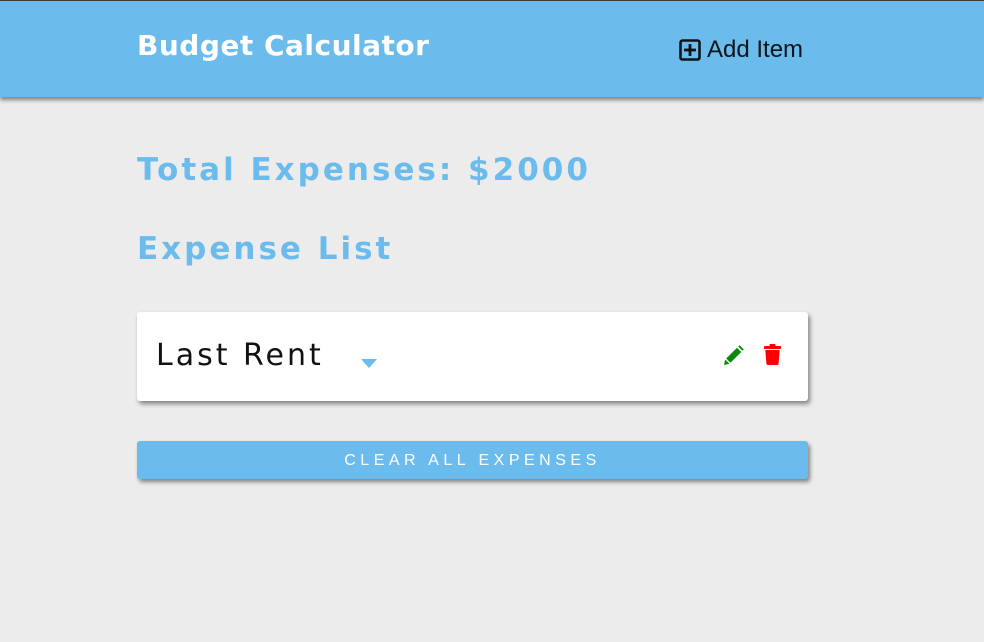 This screenshot has width=984, height=642. I want to click on edit-button, so click(734, 357).